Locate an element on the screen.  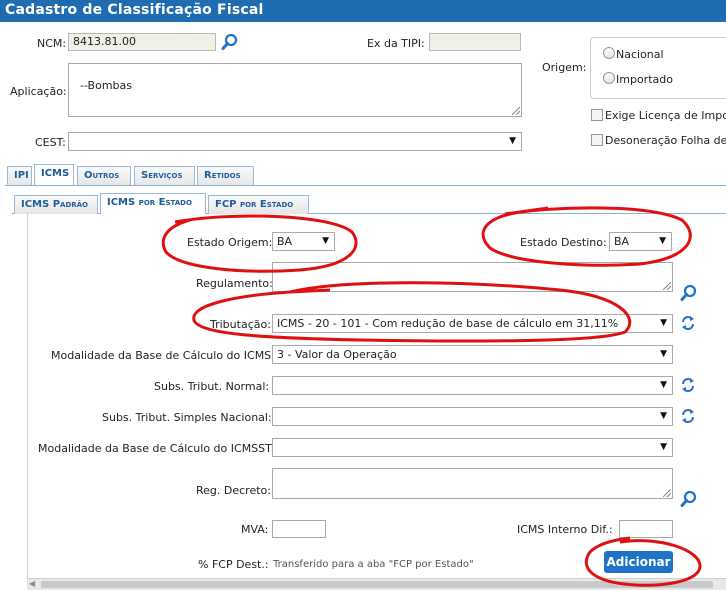
subs-normal-select: ▼ is located at coordinates (472, 385).